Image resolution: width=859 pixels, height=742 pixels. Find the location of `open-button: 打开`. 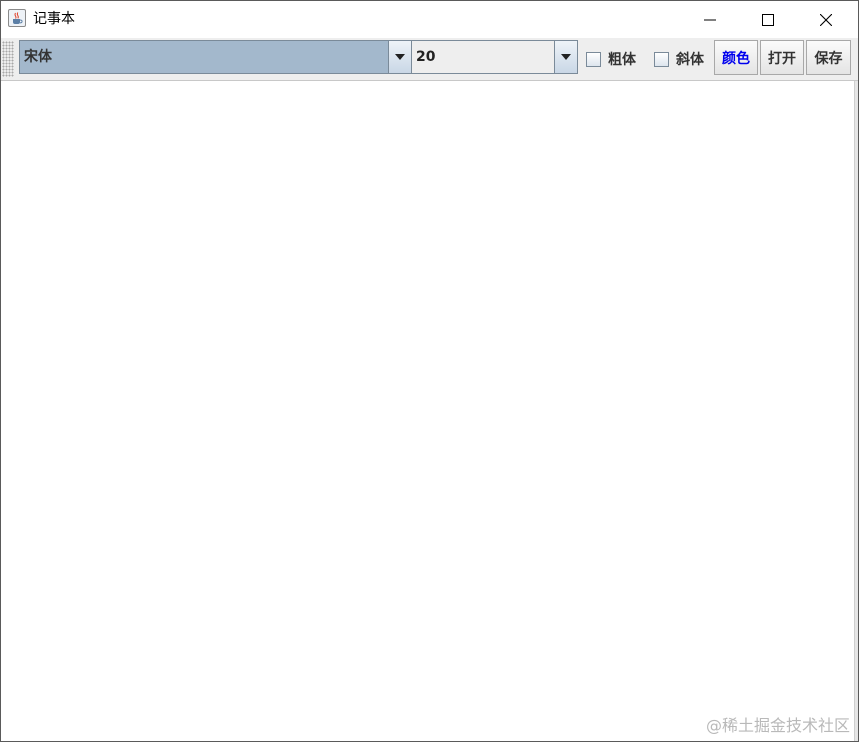

open-button: 打开 is located at coordinates (782, 57).